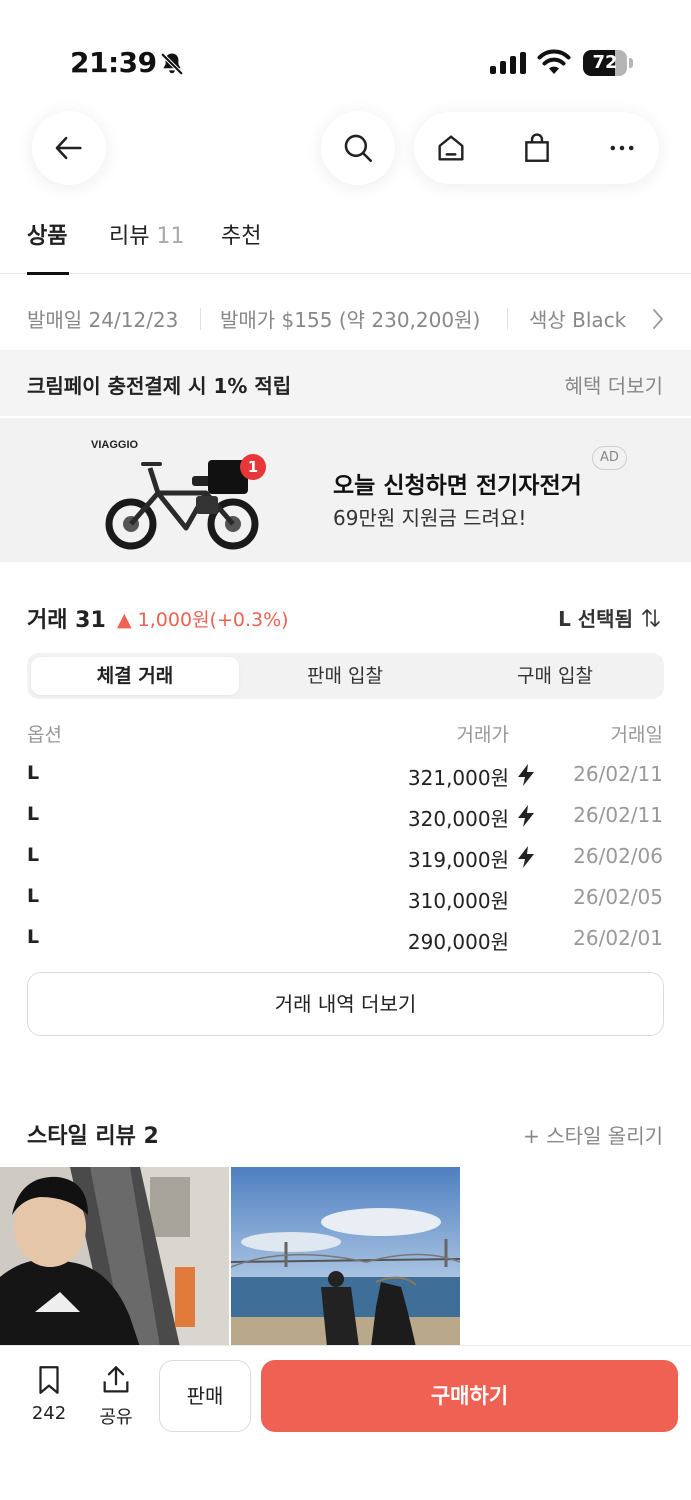 The width and height of the screenshot is (691, 1500). What do you see at coordinates (618, 938) in the screenshot?
I see `trade-date: 26/02/01` at bounding box center [618, 938].